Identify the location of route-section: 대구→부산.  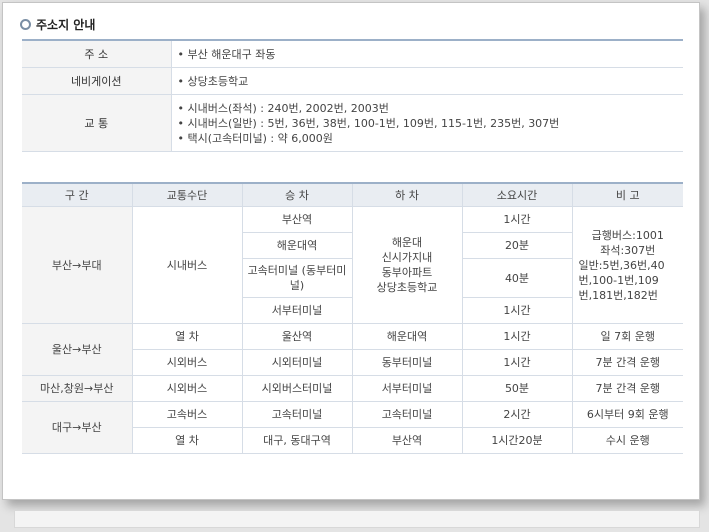
(77, 427).